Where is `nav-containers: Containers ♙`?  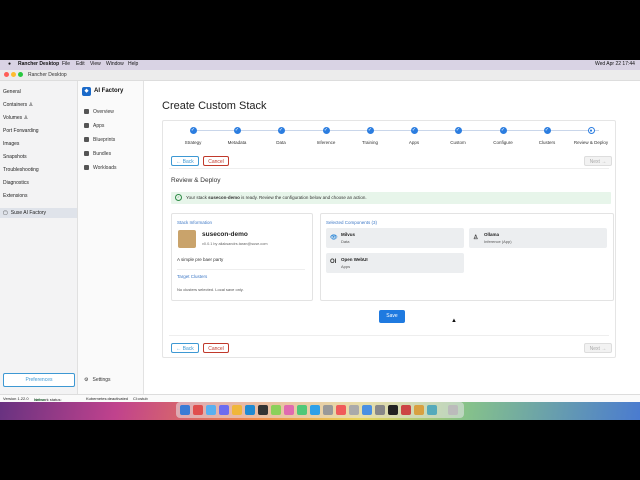 nav-containers: Containers ♙ is located at coordinates (18, 105).